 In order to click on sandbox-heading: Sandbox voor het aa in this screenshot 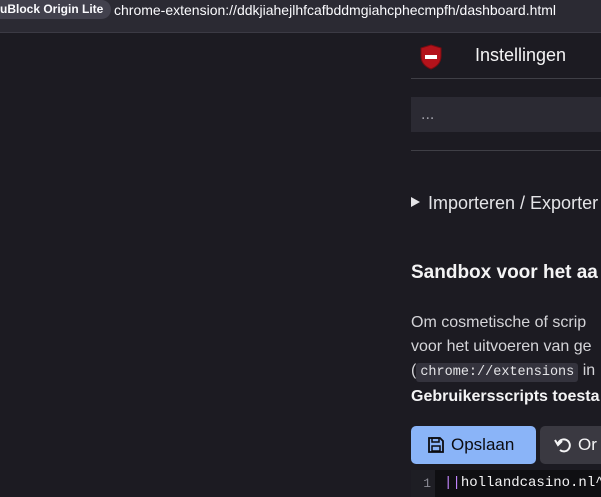, I will do `click(504, 272)`.